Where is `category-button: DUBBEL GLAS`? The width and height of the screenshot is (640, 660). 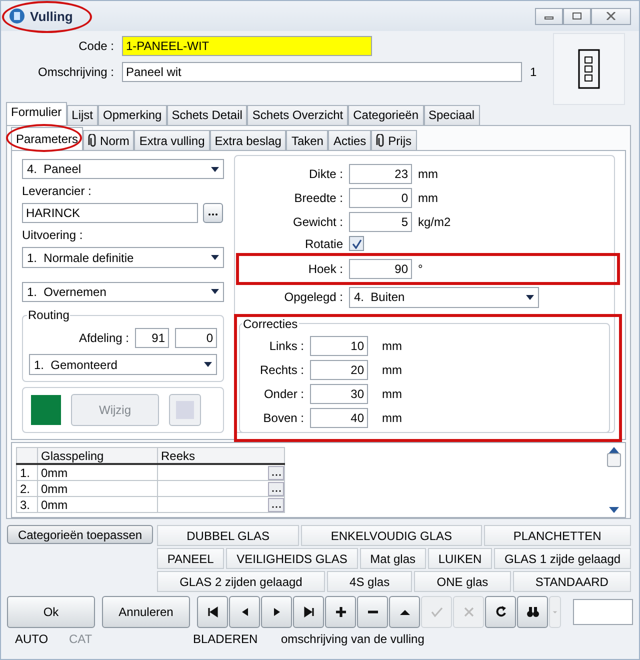
category-button: DUBBEL GLAS is located at coordinates (228, 535).